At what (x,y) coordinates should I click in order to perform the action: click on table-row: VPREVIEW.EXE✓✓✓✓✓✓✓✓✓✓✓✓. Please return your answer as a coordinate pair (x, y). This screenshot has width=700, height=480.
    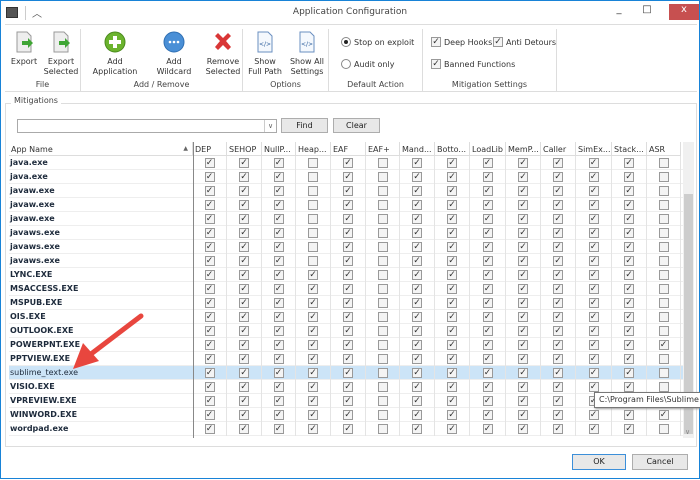
    Looking at the image, I should click on (346, 401).